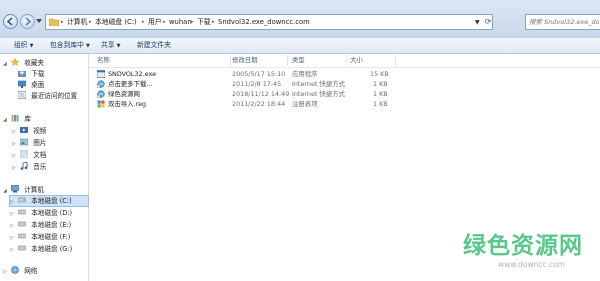 Image resolution: width=600 pixels, height=281 pixels. I want to click on sidebar-label: 图片, so click(40, 143).